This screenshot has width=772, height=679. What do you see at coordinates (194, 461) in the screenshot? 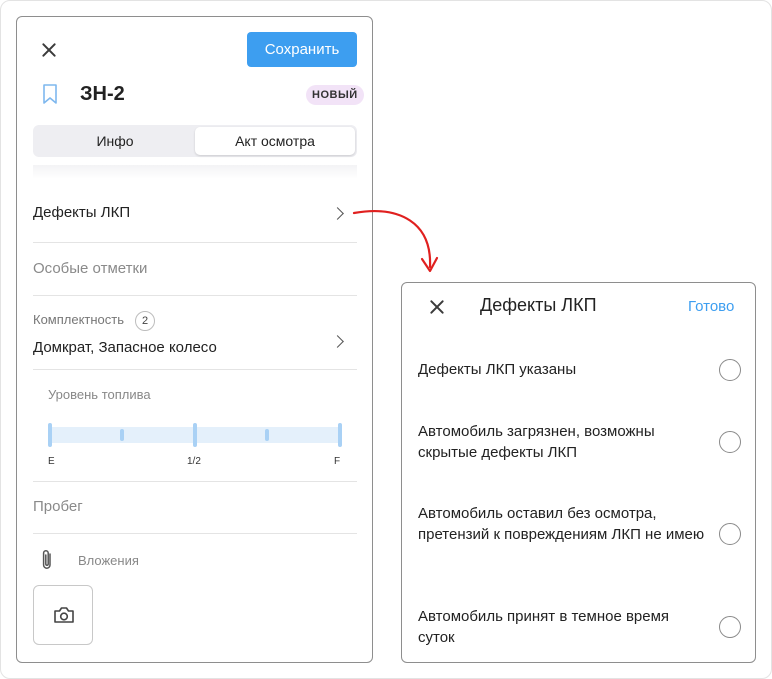
I see `fuel-tick-label-half: 1/2` at bounding box center [194, 461].